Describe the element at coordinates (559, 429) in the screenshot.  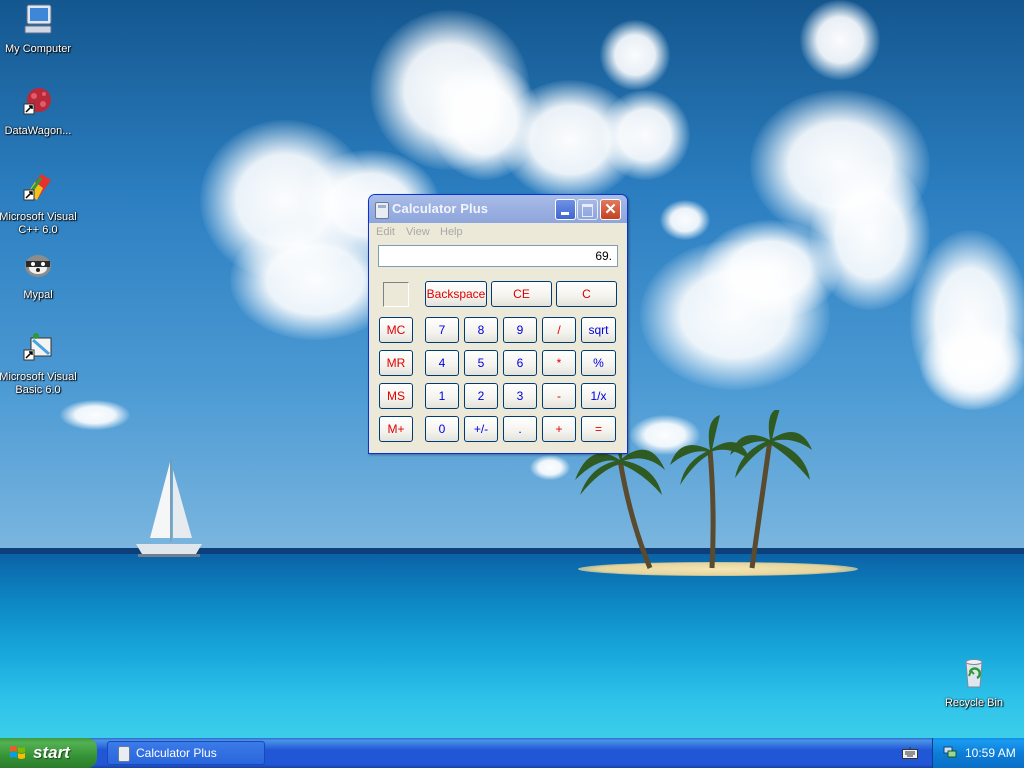
I see `add-button: +` at that location.